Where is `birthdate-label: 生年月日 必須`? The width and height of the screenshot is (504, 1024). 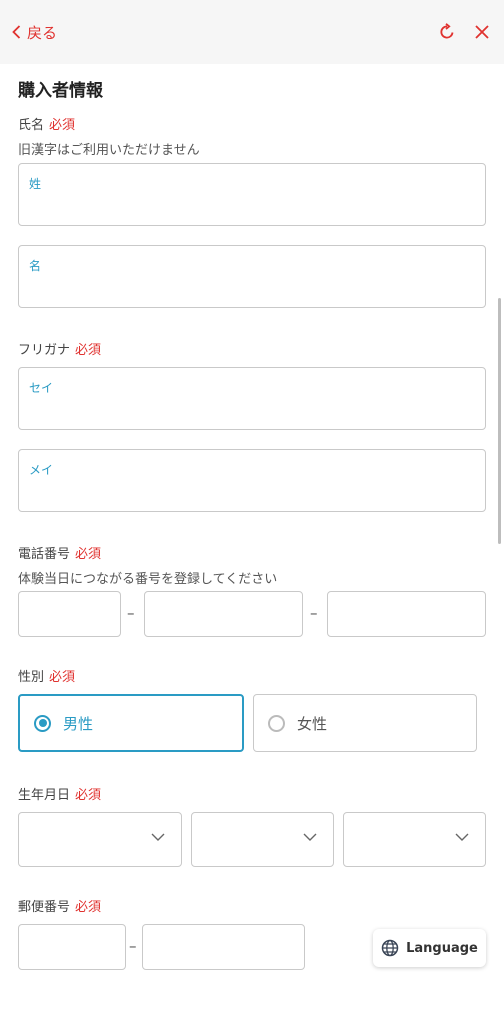 birthdate-label: 生年月日 必須 is located at coordinates (60, 795).